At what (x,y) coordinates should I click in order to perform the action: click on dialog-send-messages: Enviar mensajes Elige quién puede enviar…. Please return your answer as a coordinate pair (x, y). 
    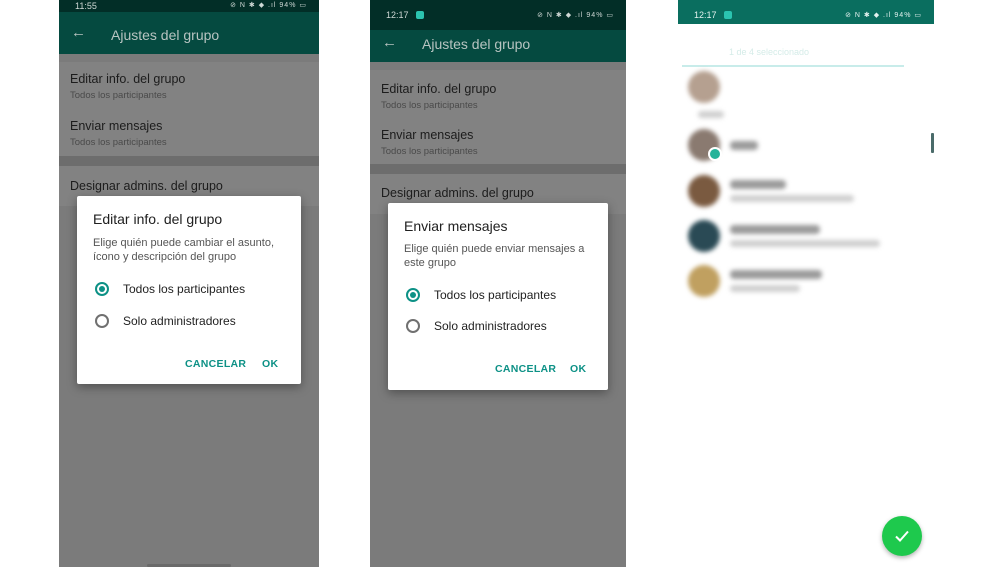
    Looking at the image, I should click on (498, 296).